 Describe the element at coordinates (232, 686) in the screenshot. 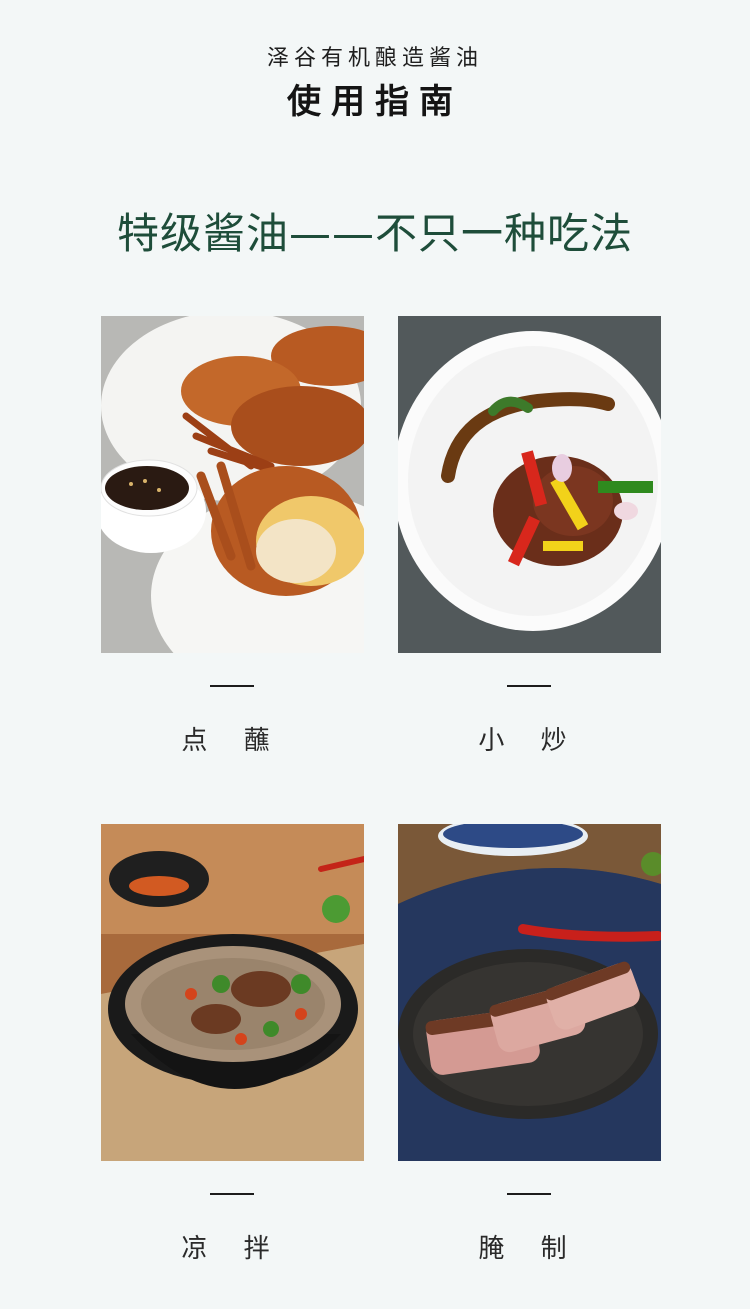

I see `dipping-divider` at that location.